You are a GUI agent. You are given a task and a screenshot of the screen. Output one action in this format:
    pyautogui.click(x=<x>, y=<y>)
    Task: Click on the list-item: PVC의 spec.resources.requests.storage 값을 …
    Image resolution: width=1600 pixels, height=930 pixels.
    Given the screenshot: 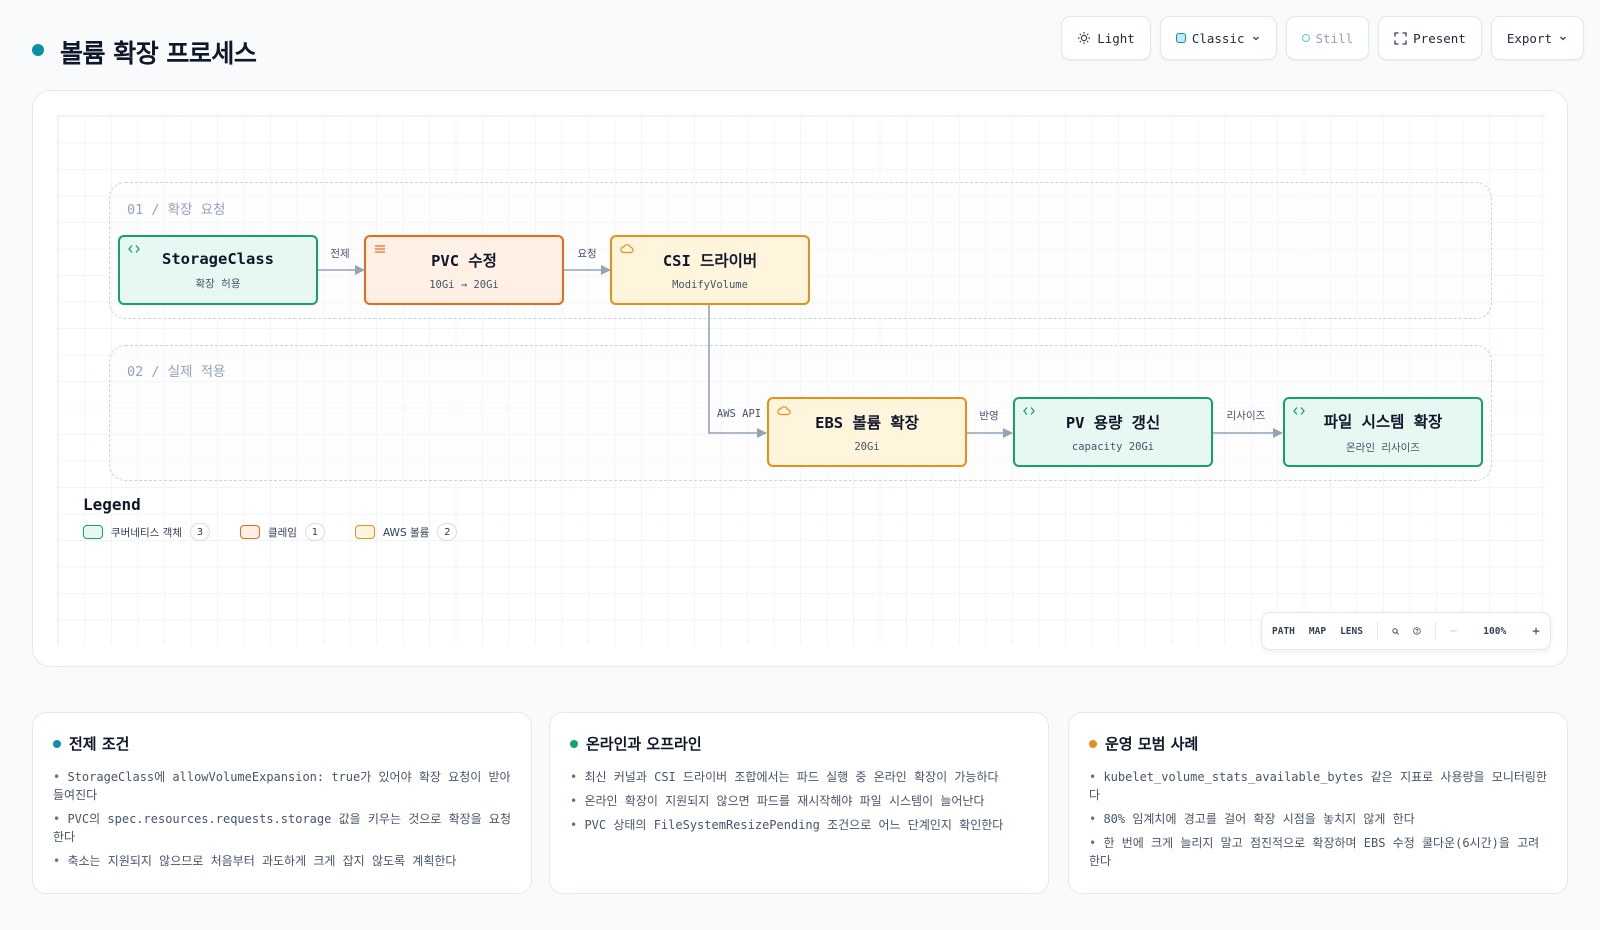 What is the action you would take?
    pyautogui.click(x=282, y=828)
    